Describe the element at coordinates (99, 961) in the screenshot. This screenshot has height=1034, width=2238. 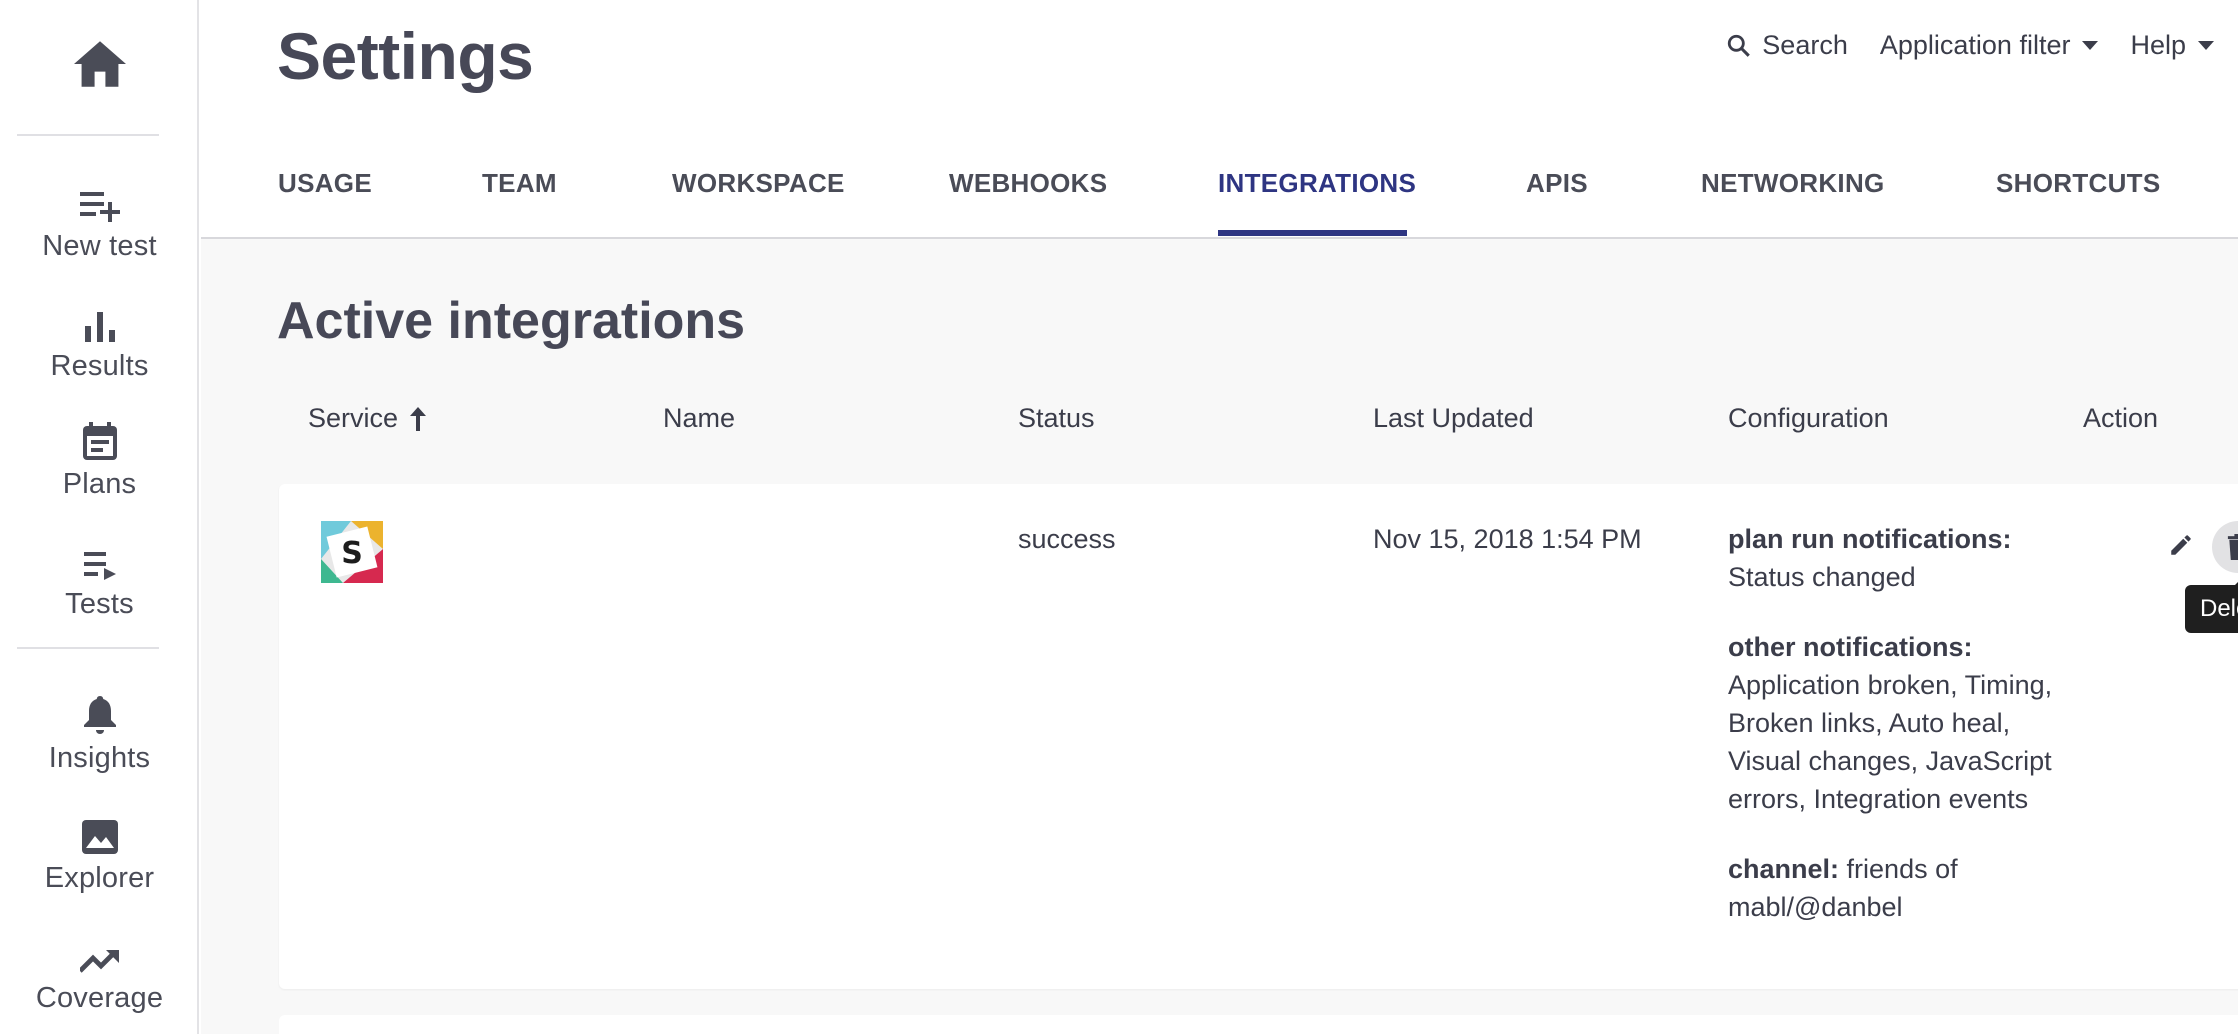
I see `trending-up-icon` at that location.